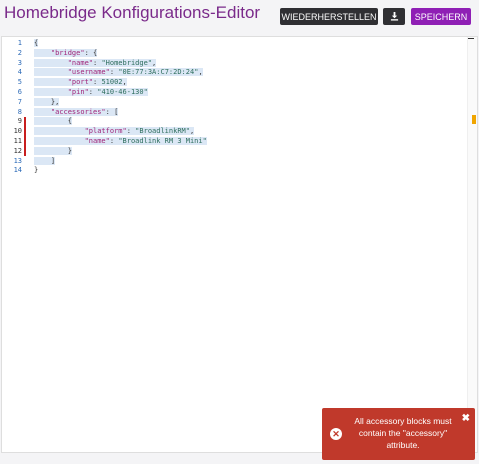 This screenshot has width=479, height=464. Describe the element at coordinates (474, 119) in the screenshot. I see `warning-marker` at that location.